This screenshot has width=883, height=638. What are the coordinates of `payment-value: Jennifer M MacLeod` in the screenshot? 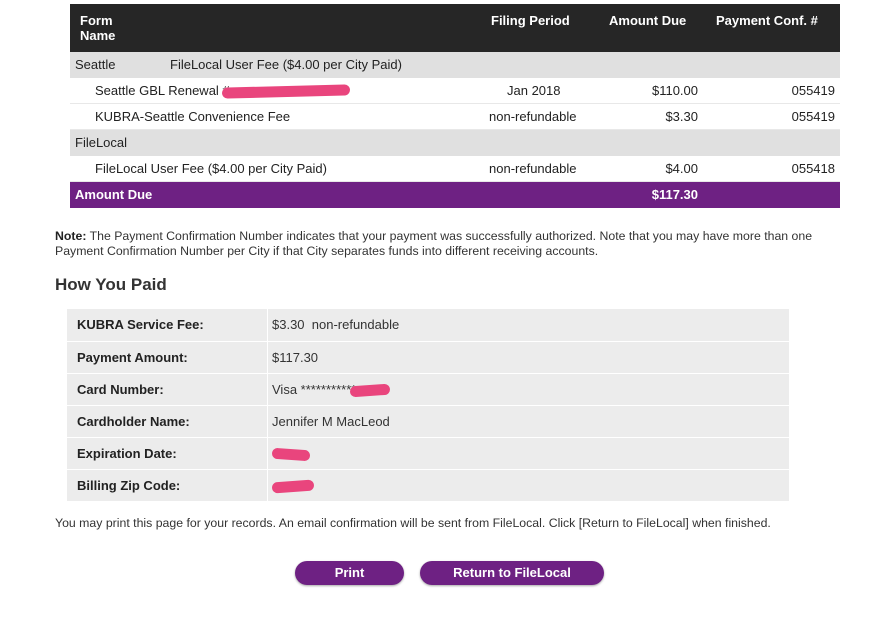 It's located at (528, 421).